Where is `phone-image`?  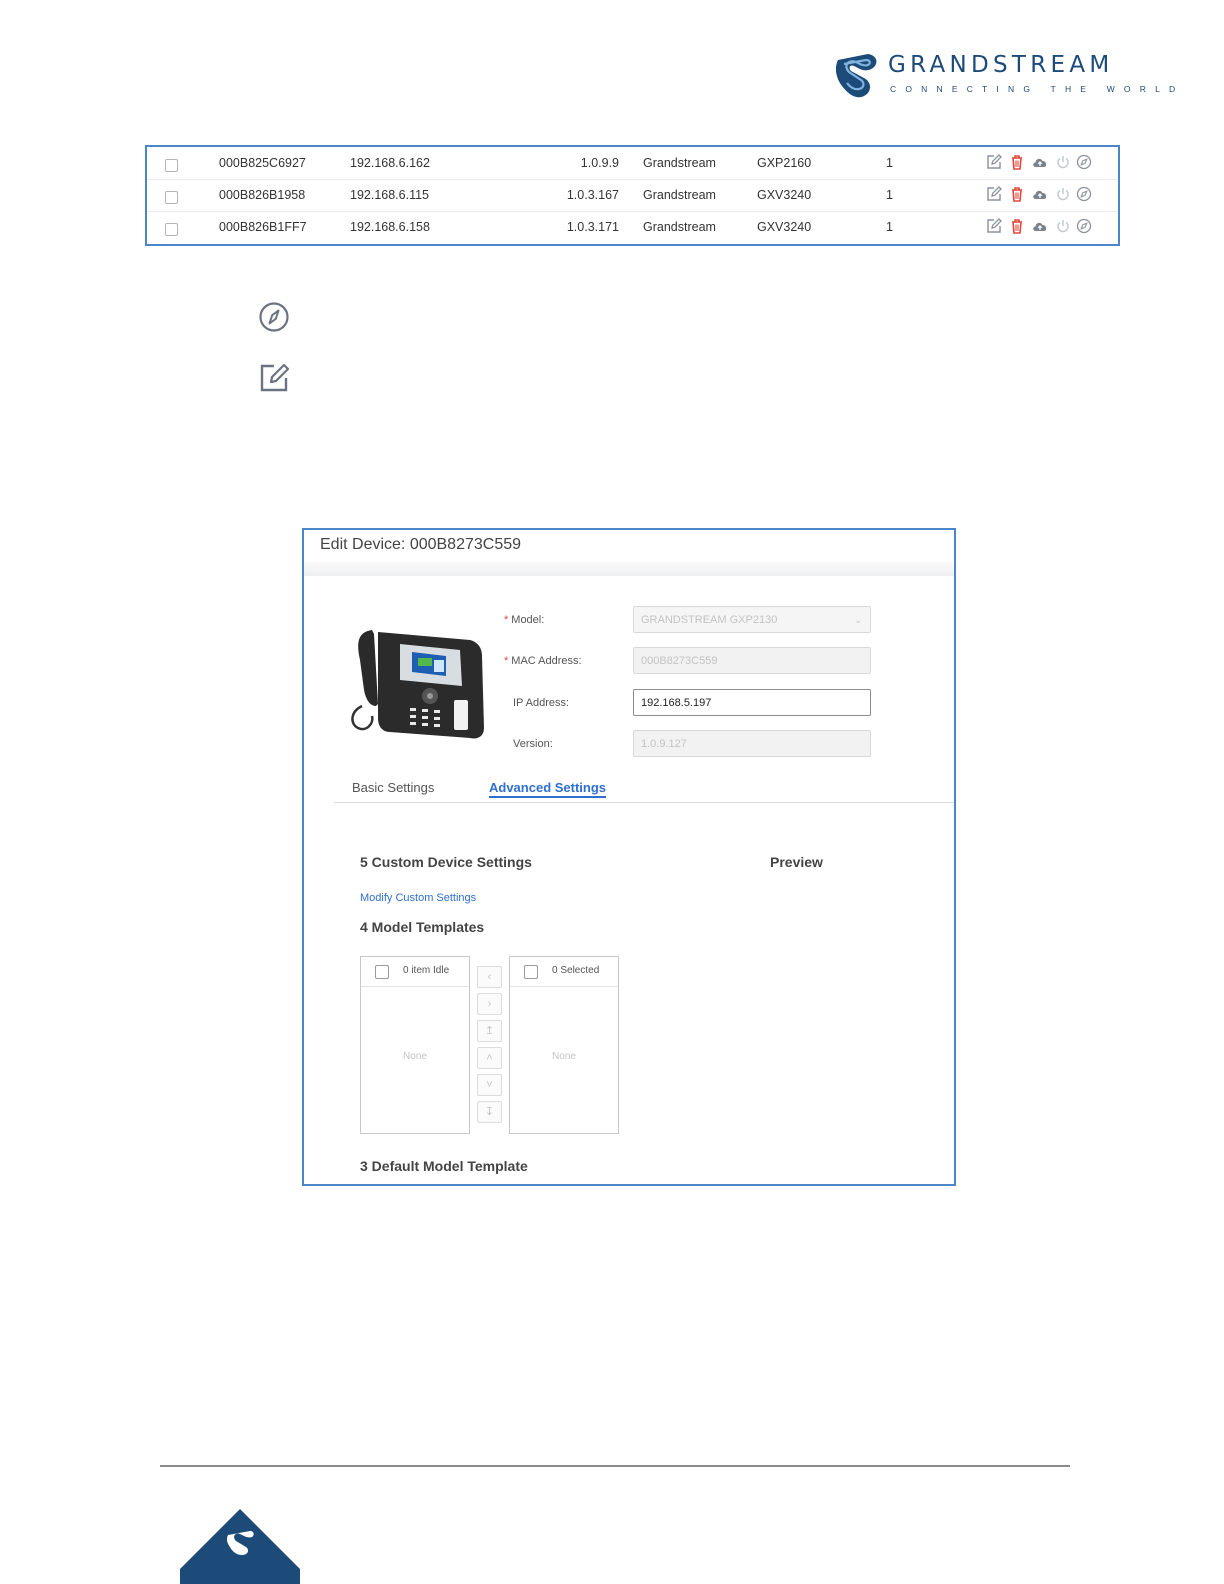
phone-image is located at coordinates (417, 684).